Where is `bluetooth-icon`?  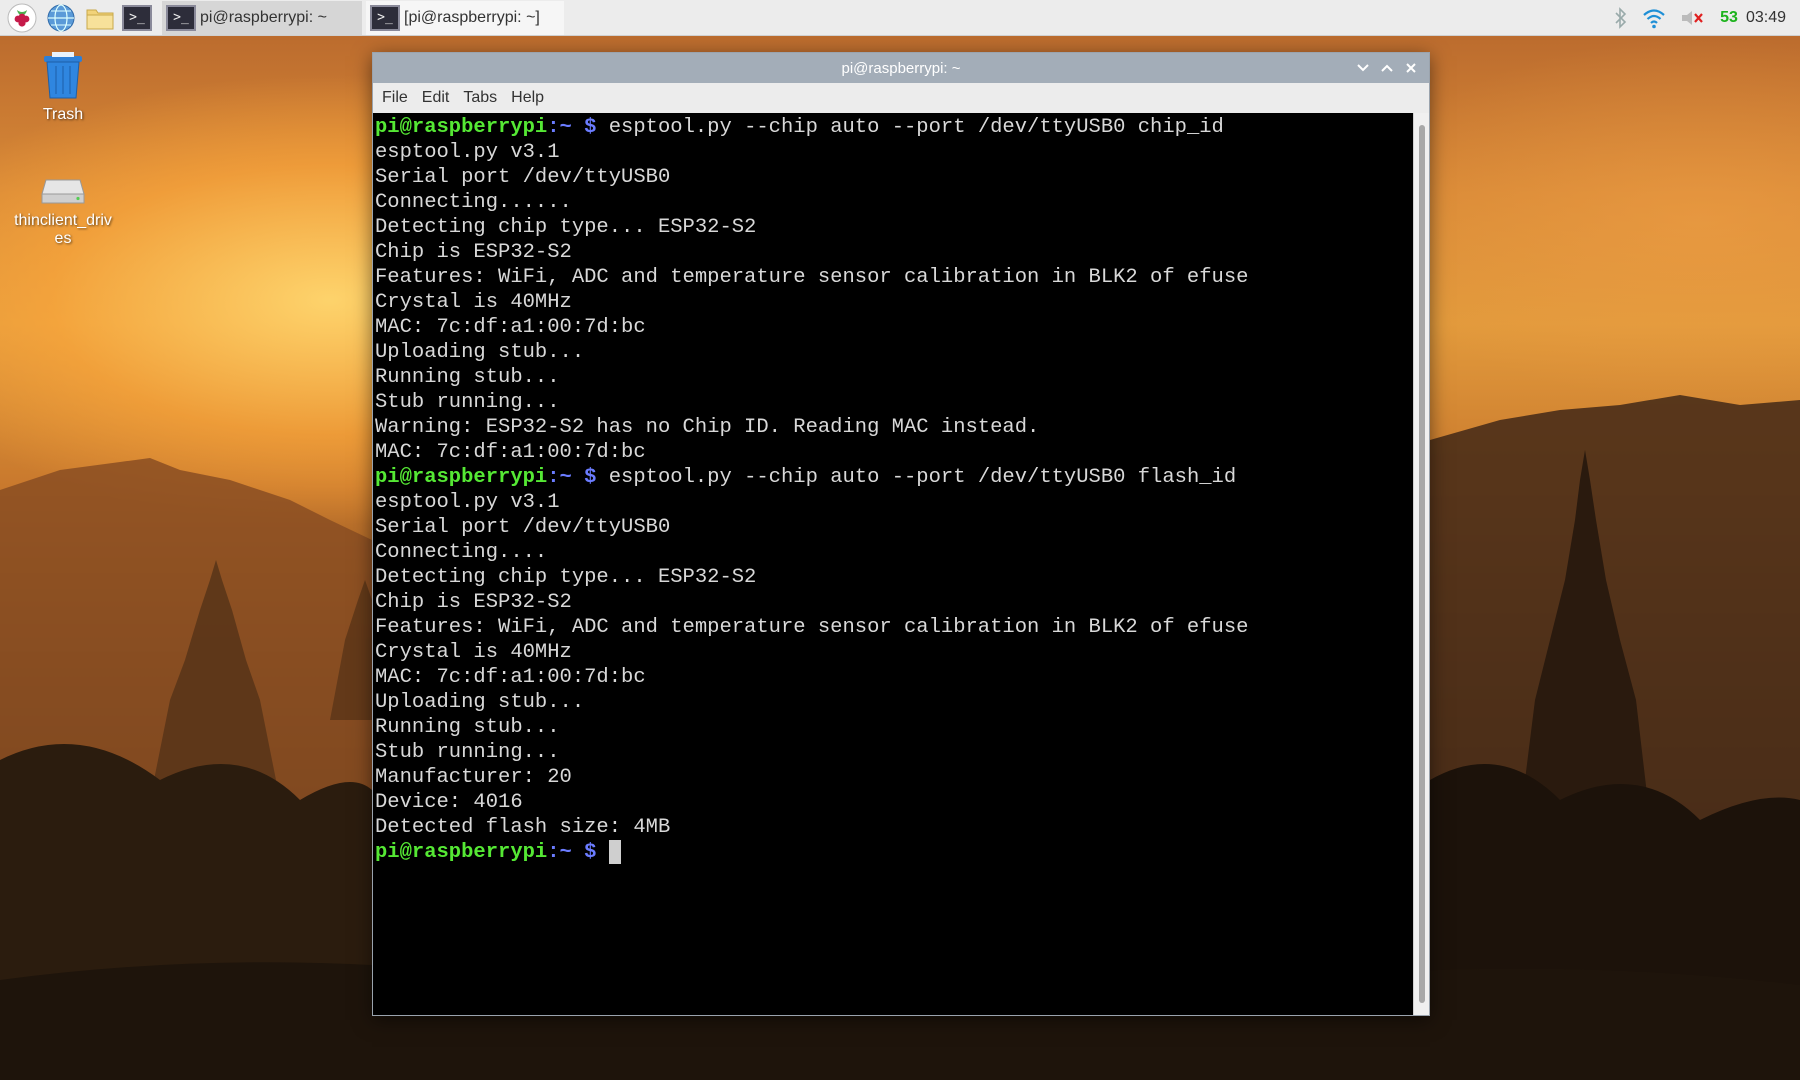
bluetooth-icon is located at coordinates (1621, 17).